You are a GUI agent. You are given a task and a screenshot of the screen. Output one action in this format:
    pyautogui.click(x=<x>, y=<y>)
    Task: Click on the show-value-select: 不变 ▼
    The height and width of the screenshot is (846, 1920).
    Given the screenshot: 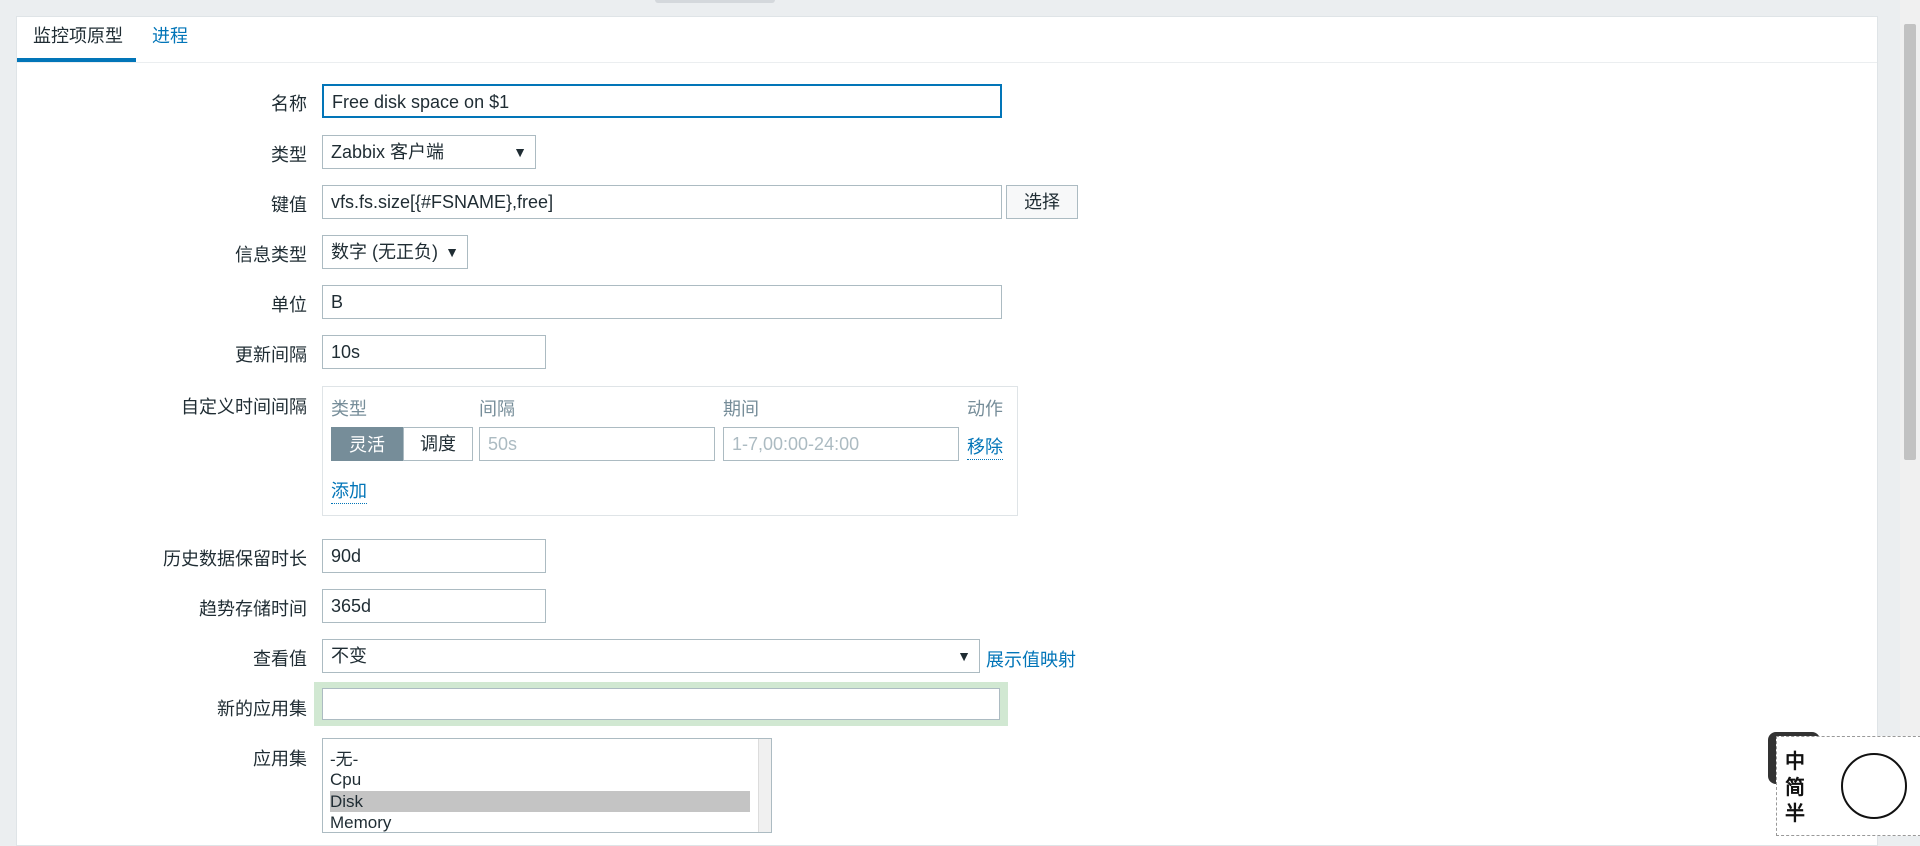 What is the action you would take?
    pyautogui.click(x=651, y=656)
    